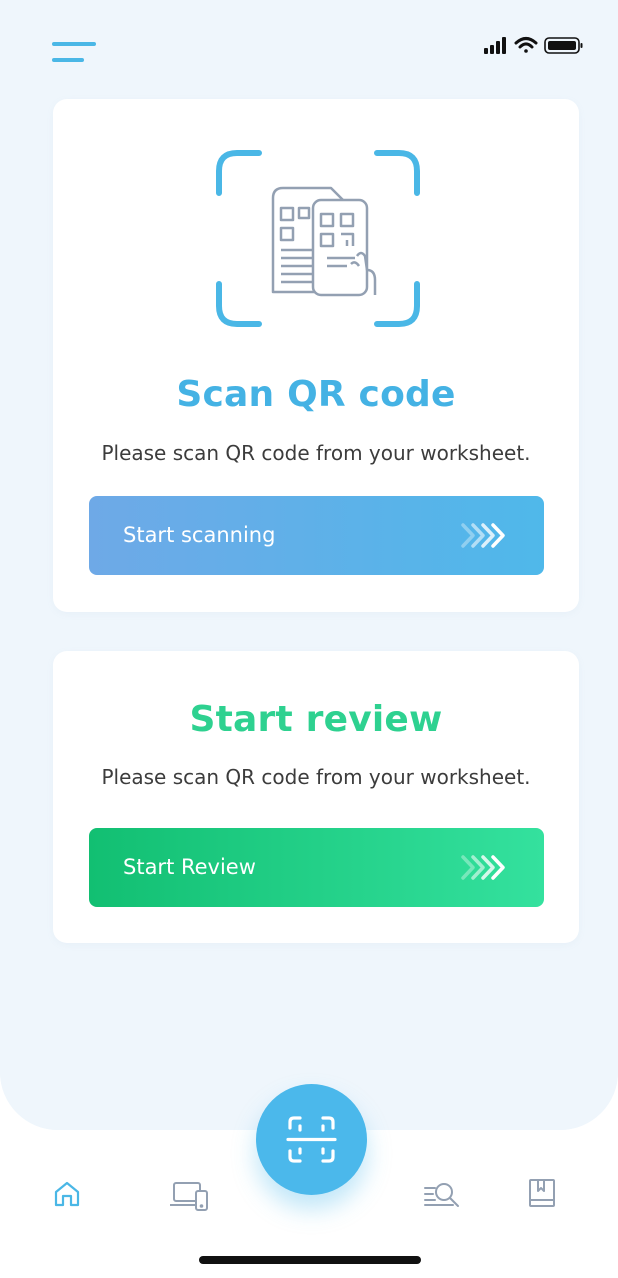 Image resolution: width=618 pixels, height=1278 pixels. I want to click on scan-title: Scan QR code, so click(316, 394).